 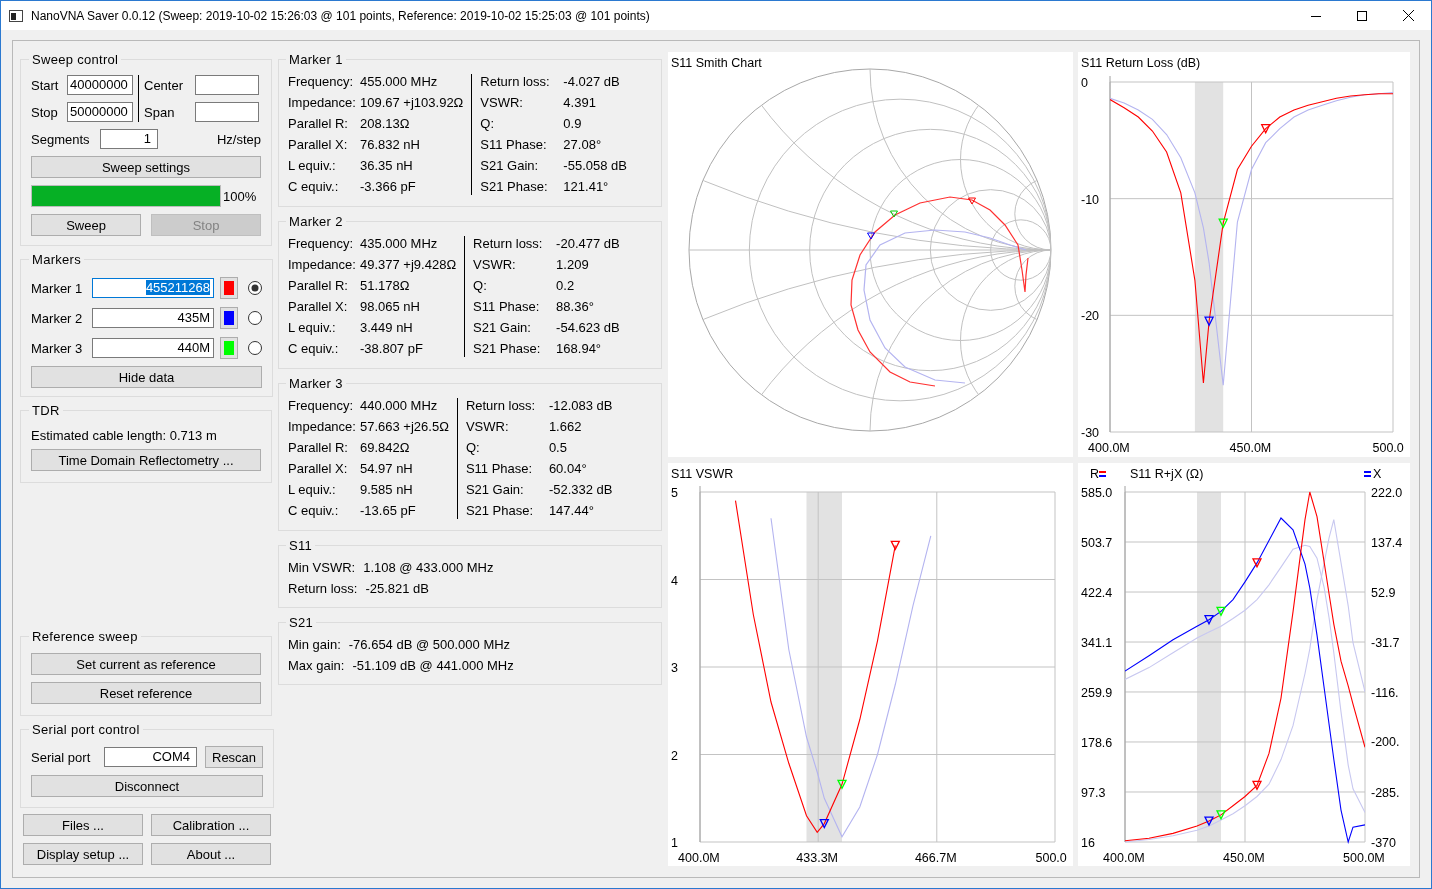 I want to click on info-value: 4.391, so click(x=580, y=103).